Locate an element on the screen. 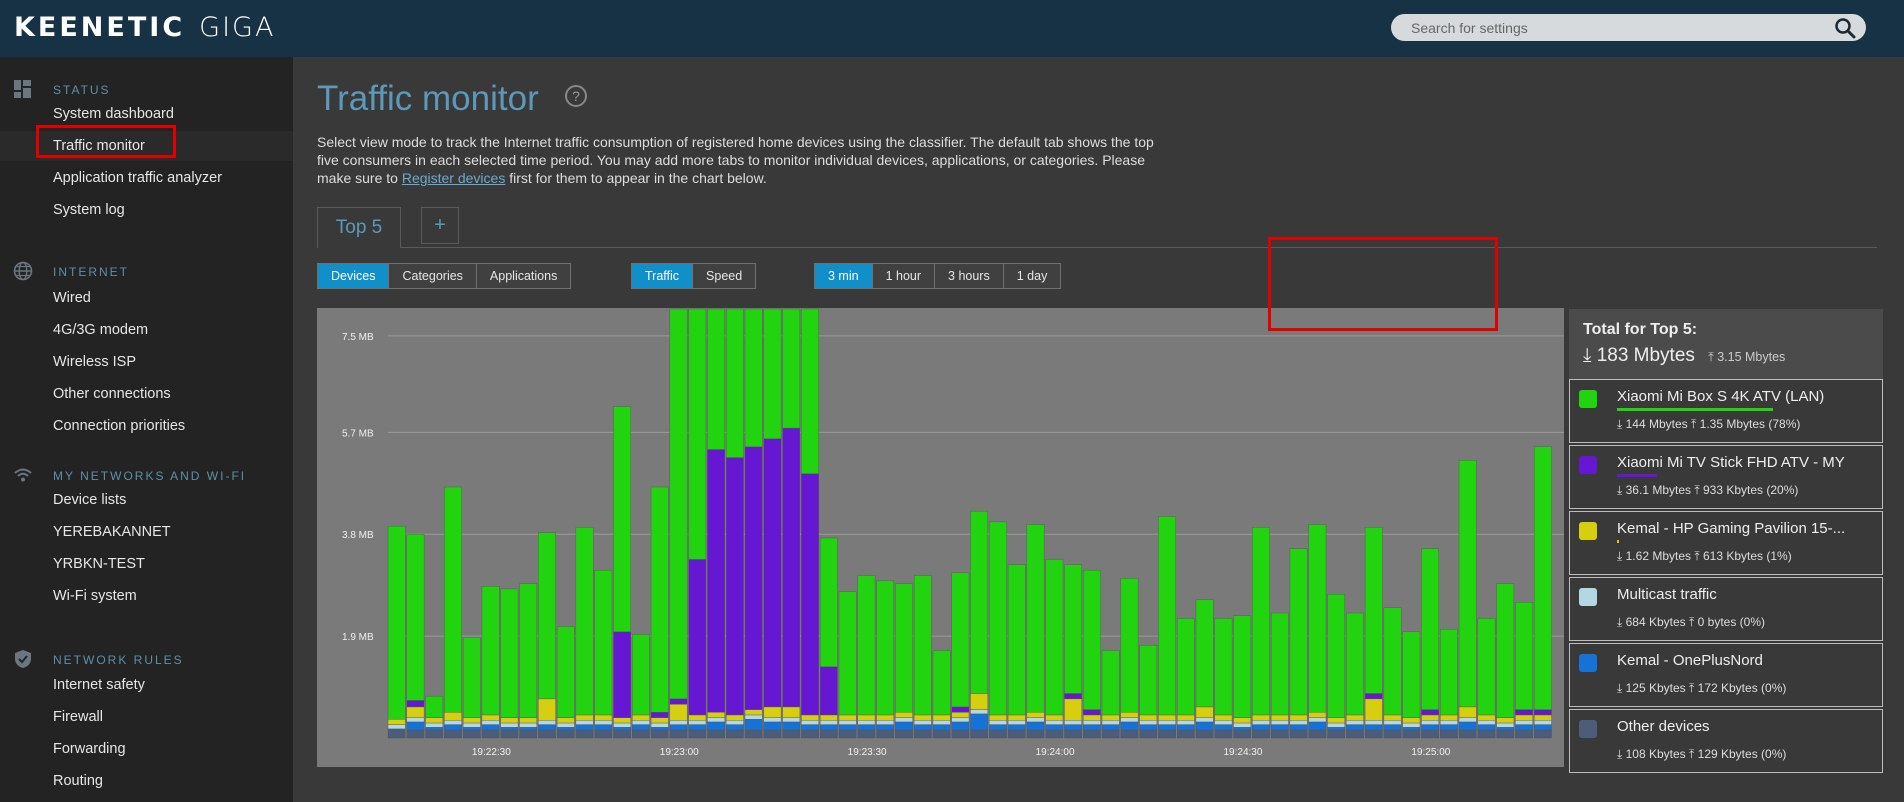 Image resolution: width=1904 pixels, height=802 pixels. search-icon is located at coordinates (1845, 28).